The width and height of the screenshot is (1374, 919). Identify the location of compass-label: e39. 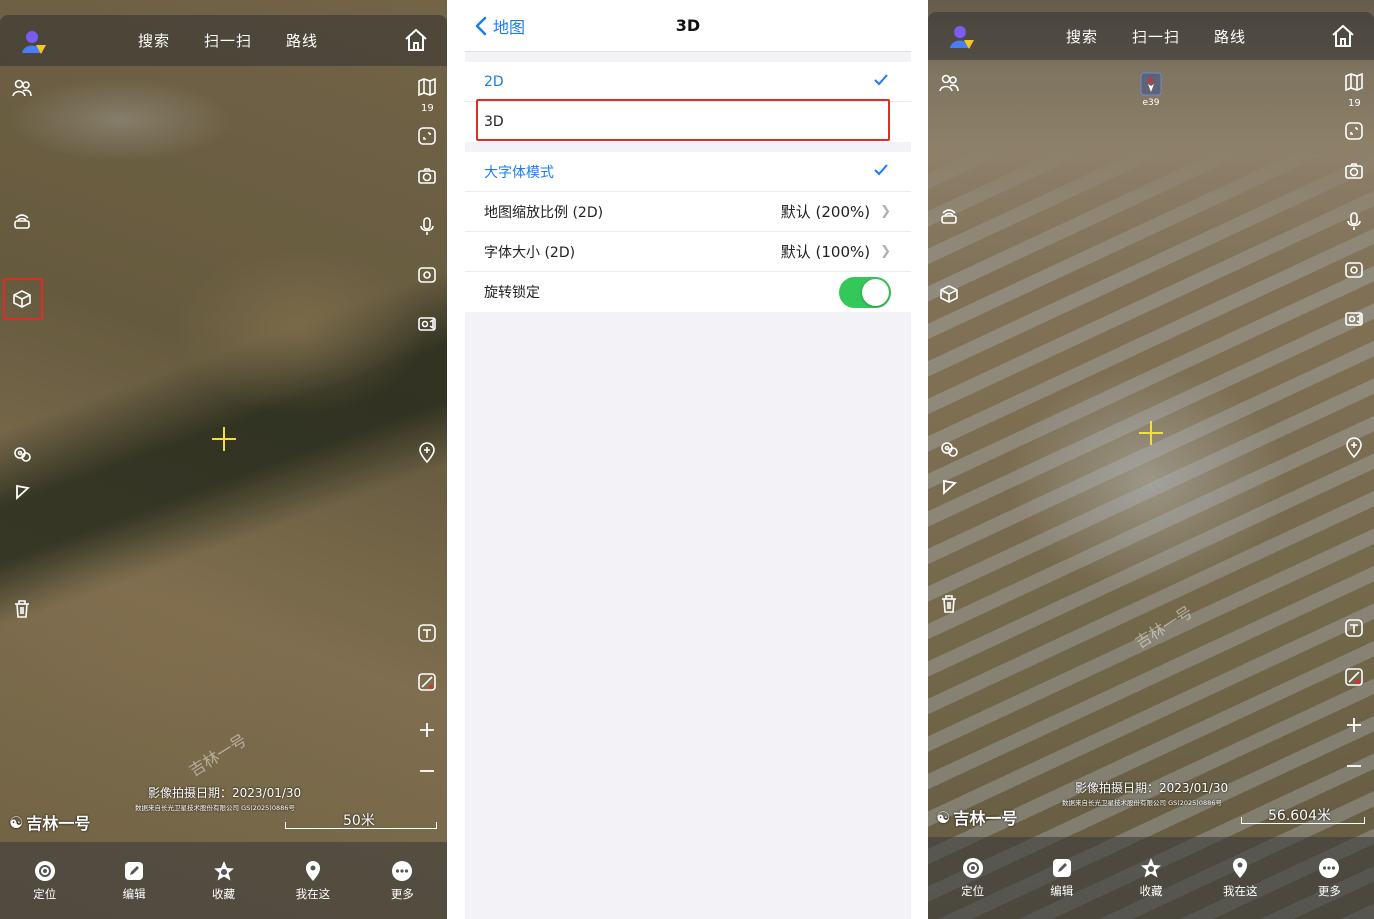
(1151, 103).